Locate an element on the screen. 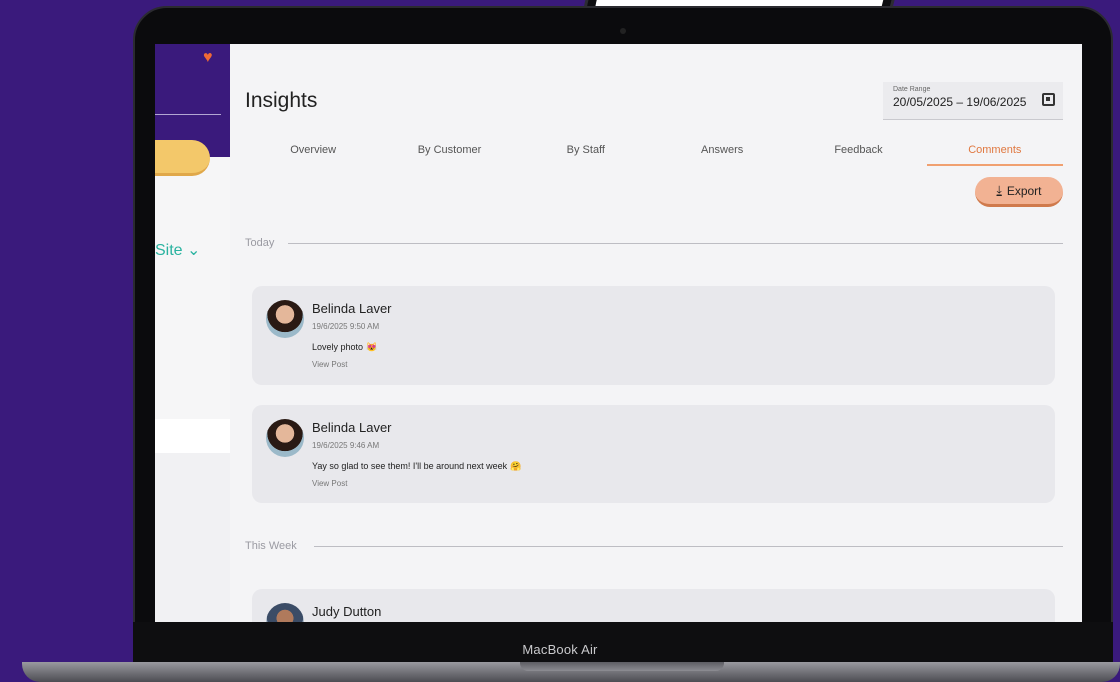  tab-feedback: Feedback is located at coordinates (858, 153).